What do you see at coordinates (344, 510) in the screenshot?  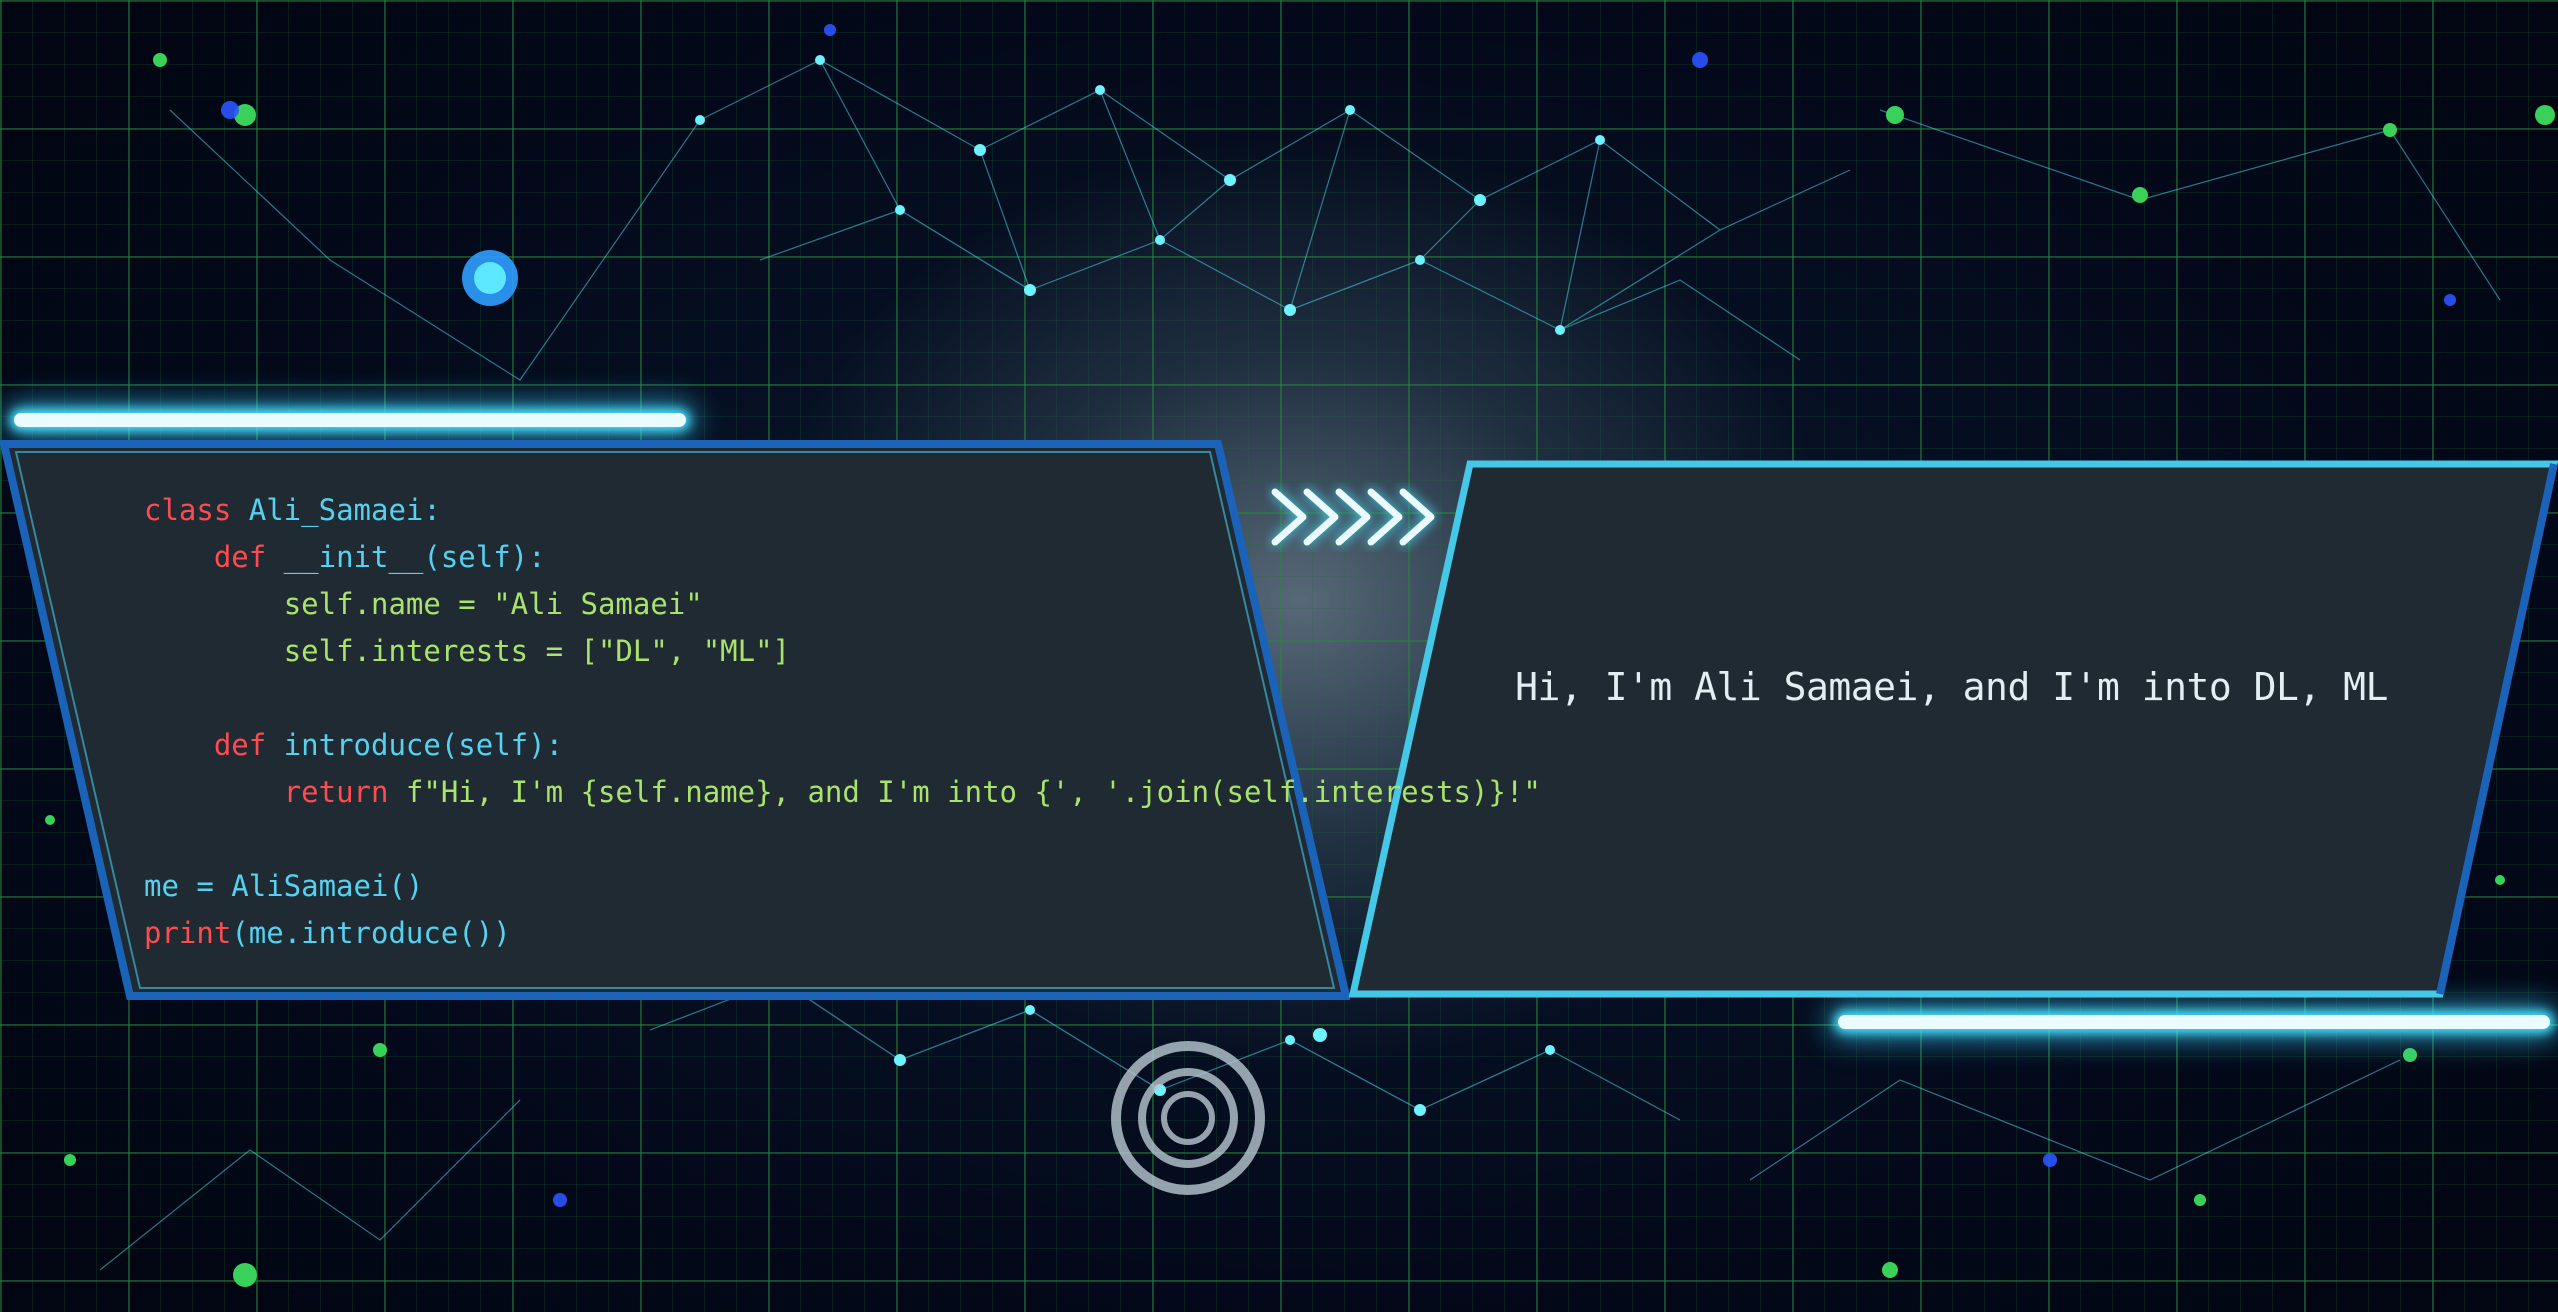 I see `code-token: Ali_Samaei:` at bounding box center [344, 510].